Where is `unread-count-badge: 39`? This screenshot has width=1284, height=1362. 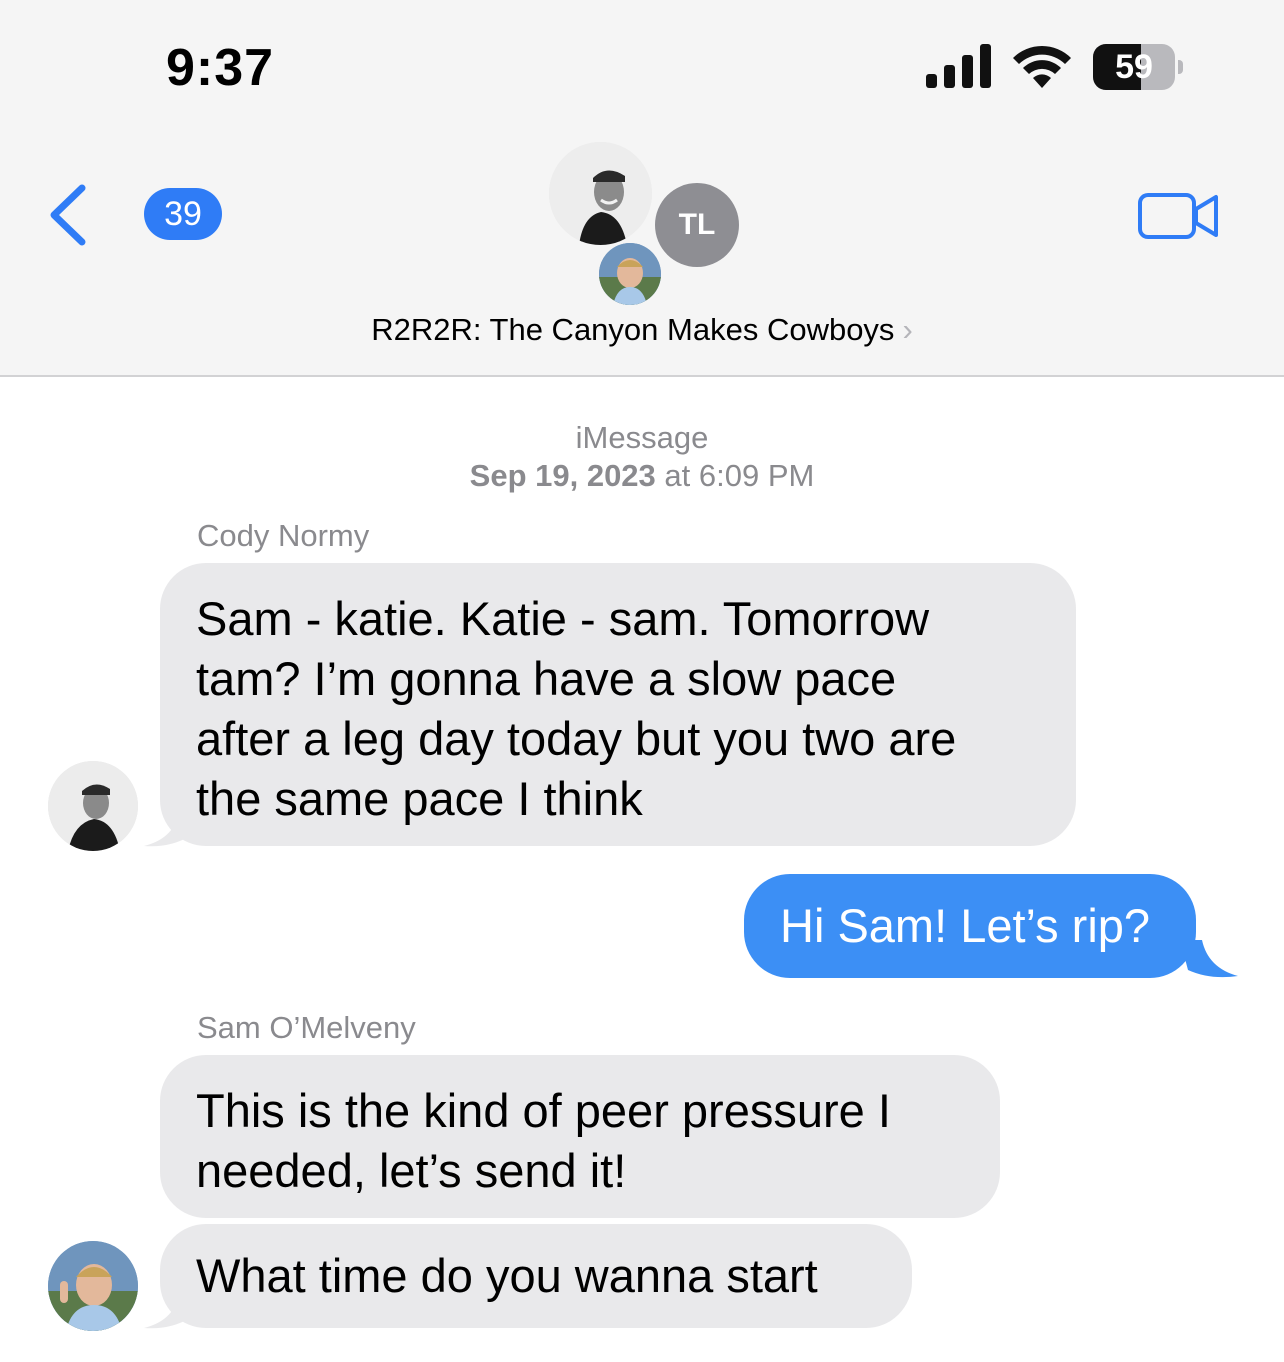 unread-count-badge: 39 is located at coordinates (183, 214).